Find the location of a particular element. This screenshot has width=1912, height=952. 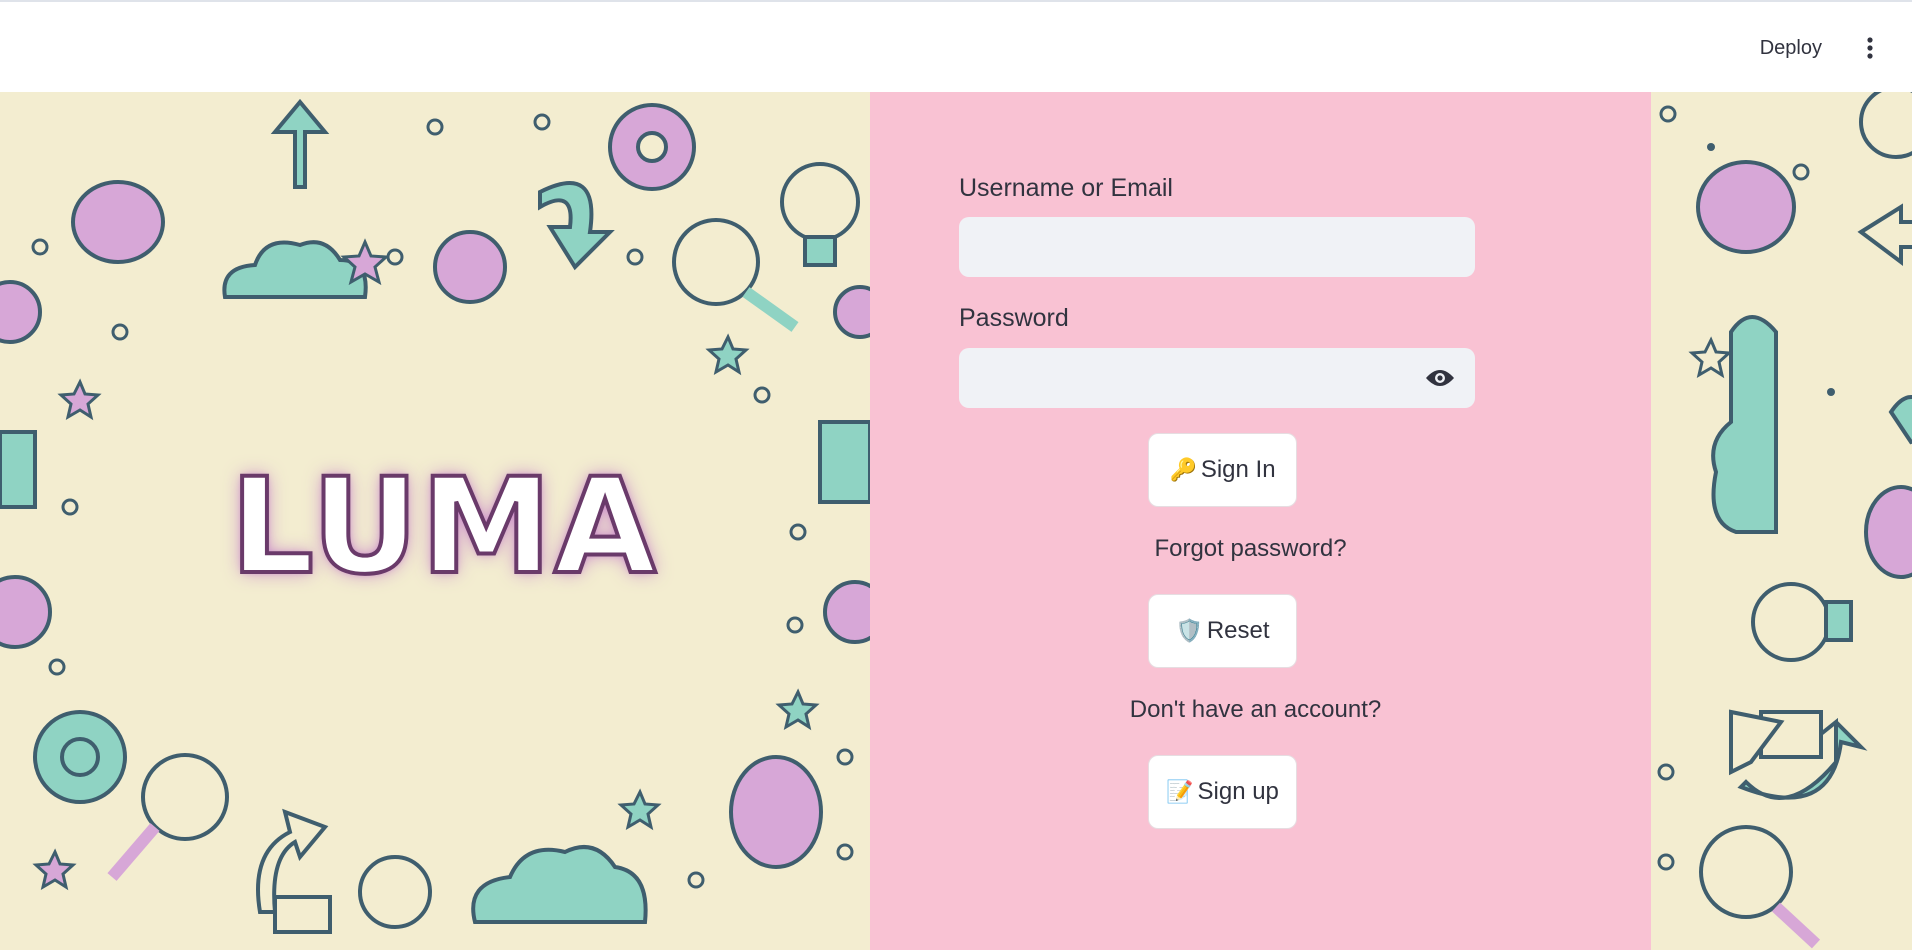

shield-icon: 🛡️ is located at coordinates (1189, 630).